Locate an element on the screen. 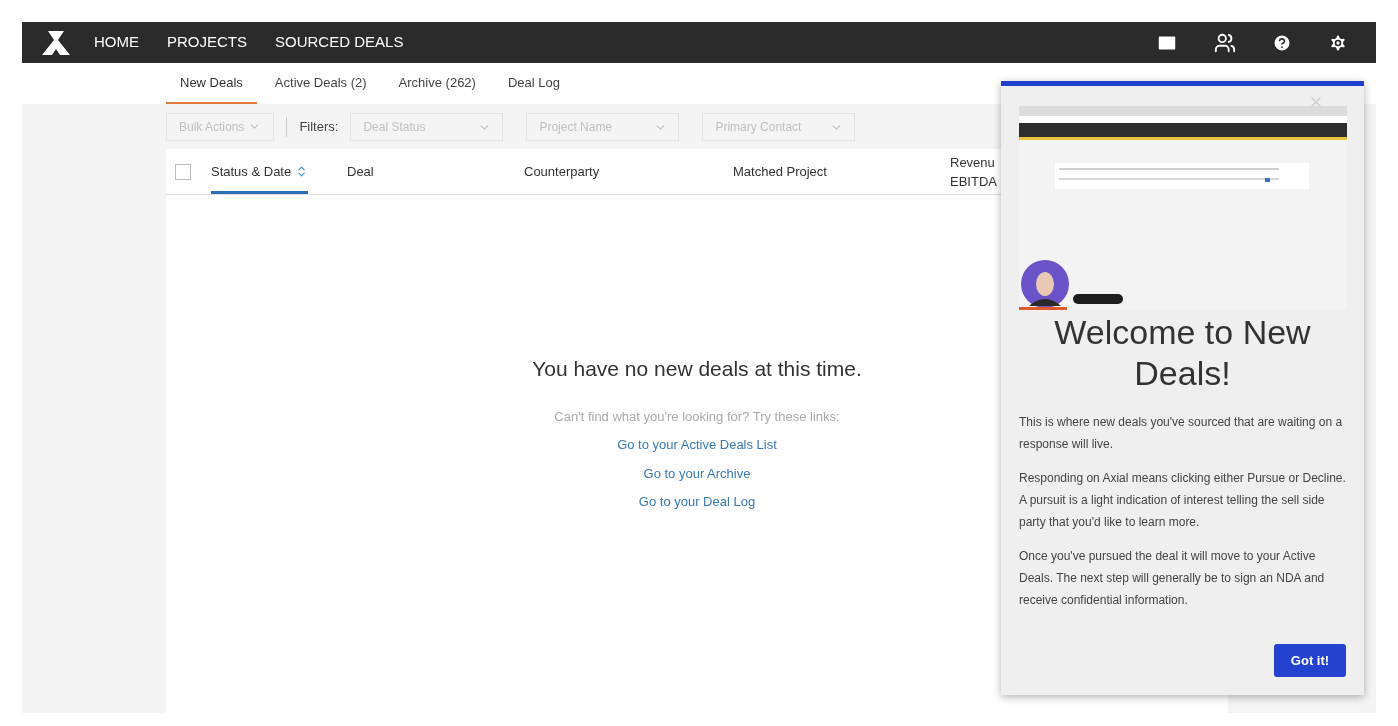 The height and width of the screenshot is (726, 1398). column-header: Counterparty is located at coordinates (562, 171).